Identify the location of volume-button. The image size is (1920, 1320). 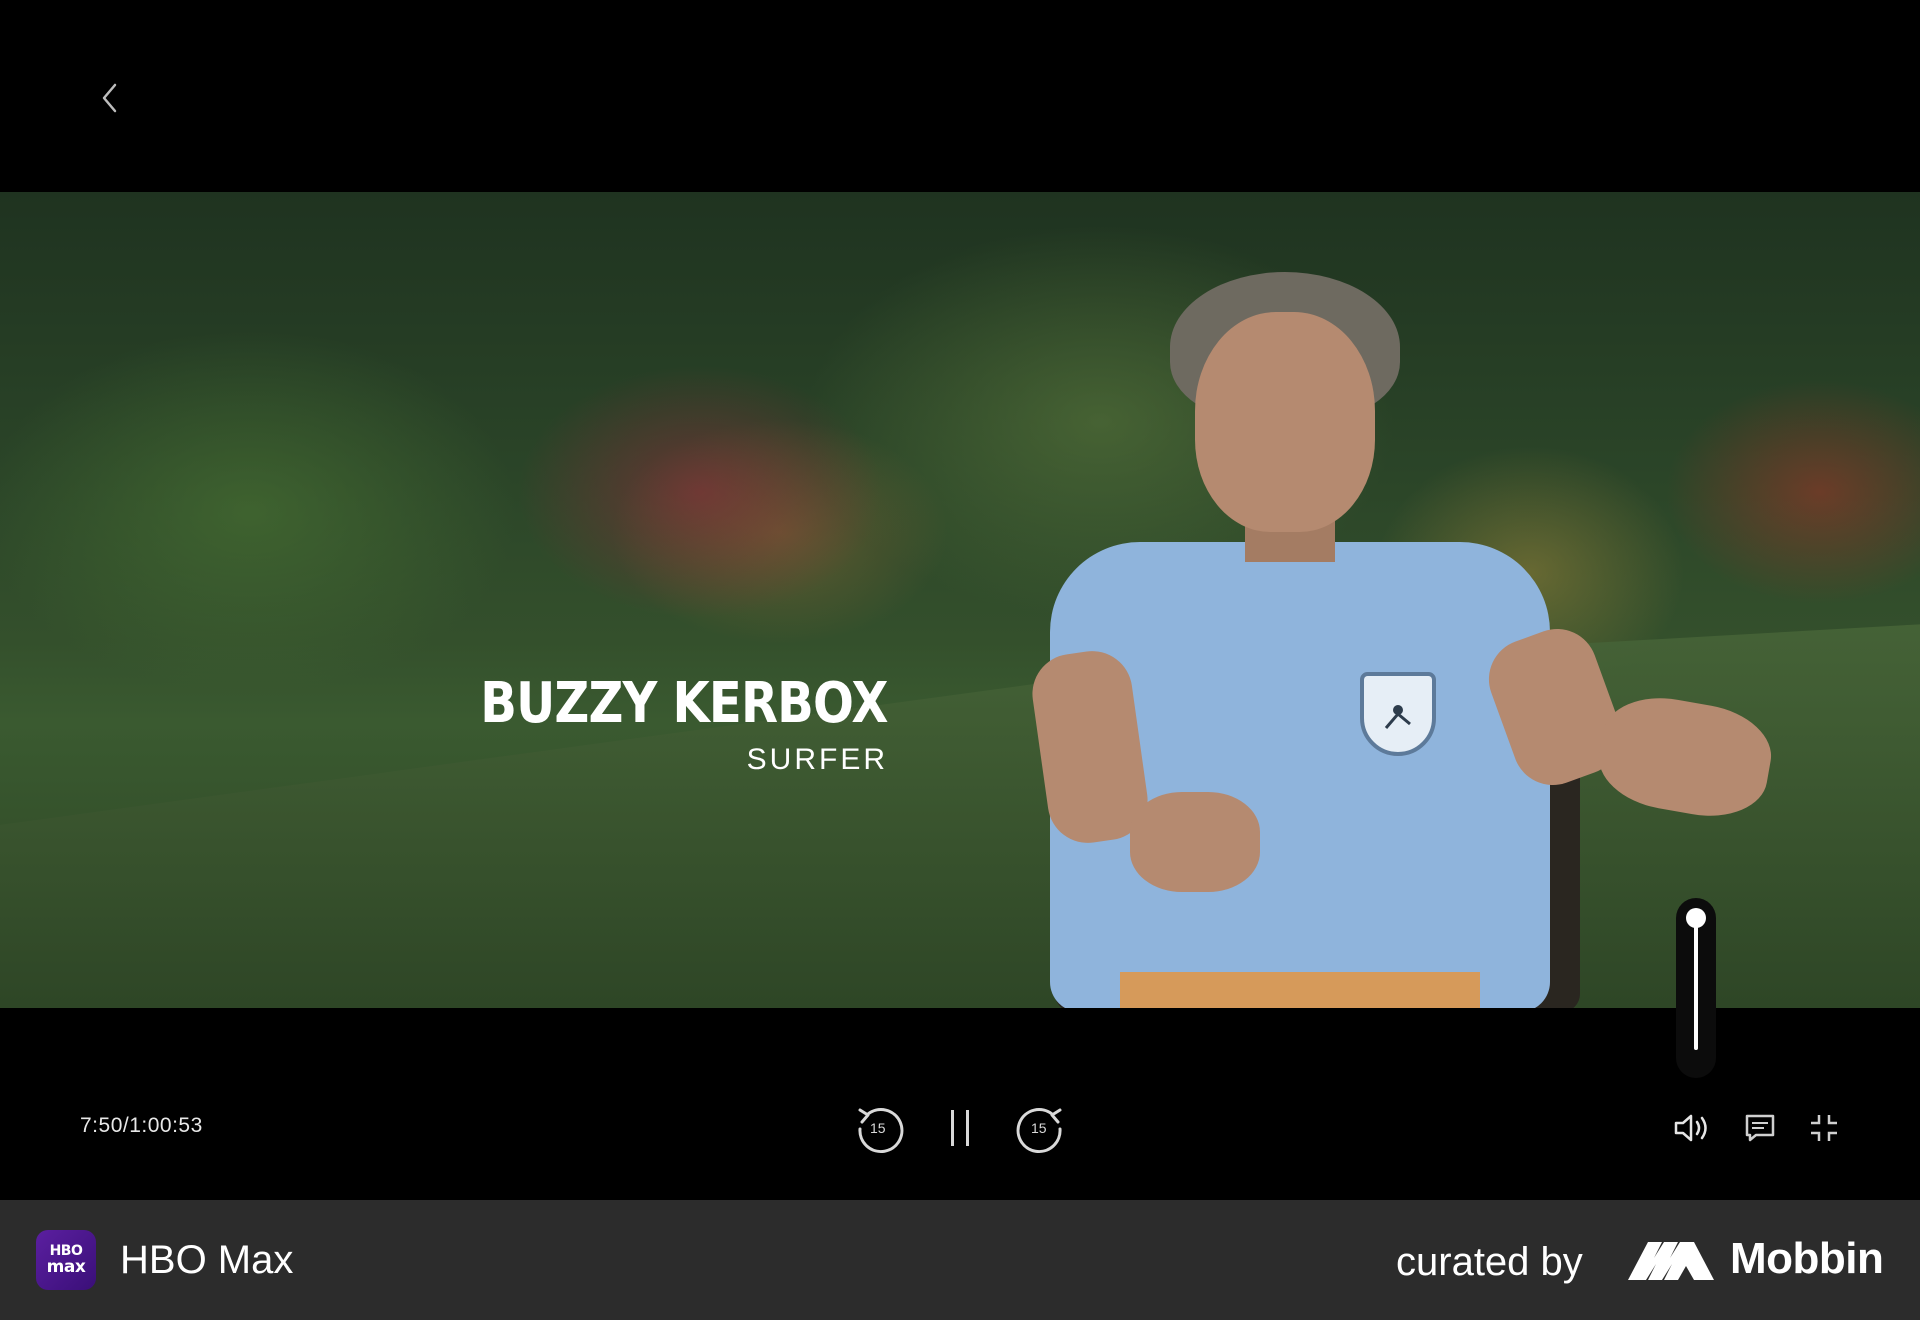
(1693, 1128).